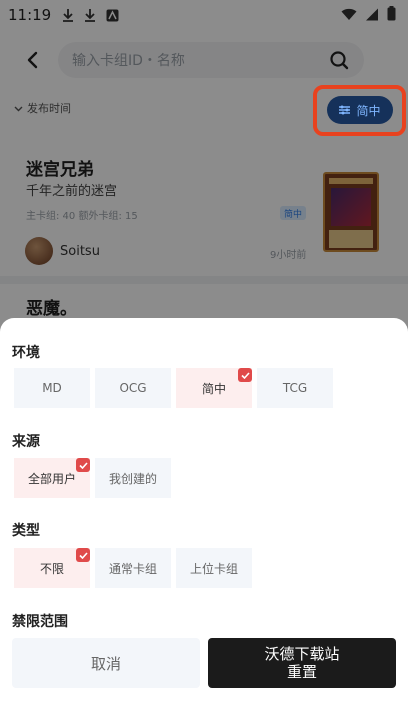 This screenshot has height=720, width=408. I want to click on option-normal-deck: 通常卡组, so click(133, 568).